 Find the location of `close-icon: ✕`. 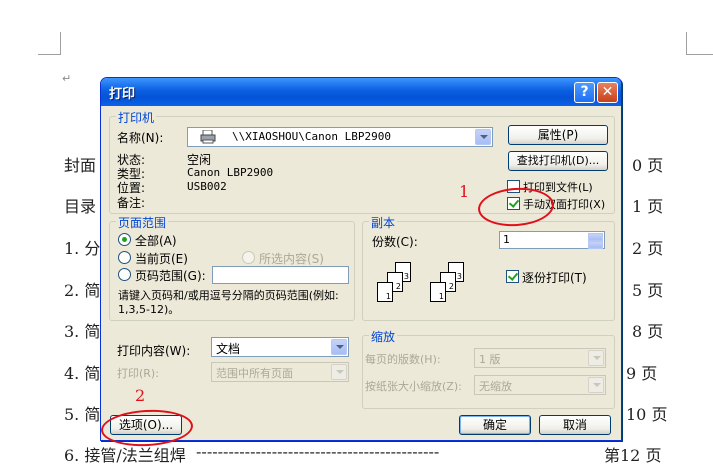

close-icon: ✕ is located at coordinates (607, 92).